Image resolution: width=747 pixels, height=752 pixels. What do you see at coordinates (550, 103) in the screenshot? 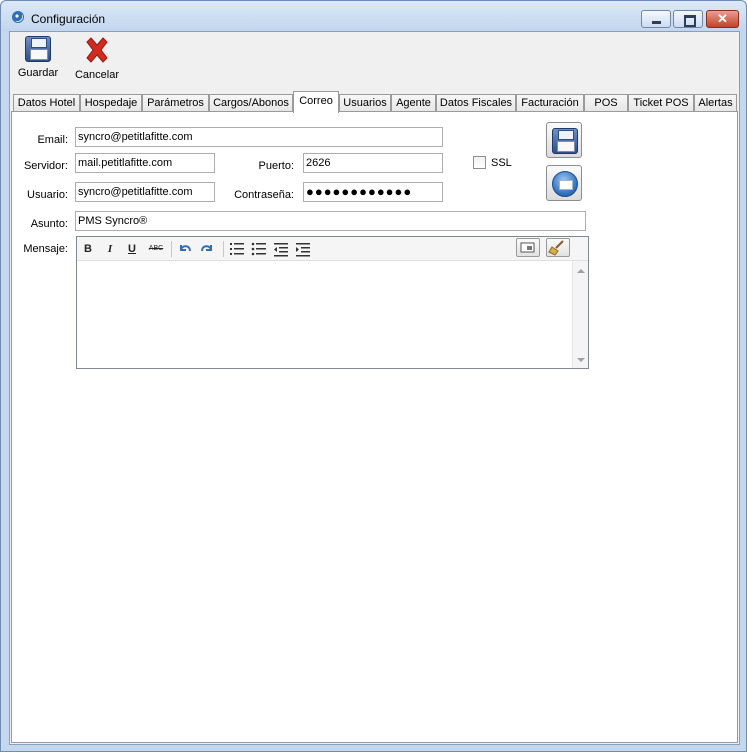
I see `tab-facturacion: Facturación` at bounding box center [550, 103].